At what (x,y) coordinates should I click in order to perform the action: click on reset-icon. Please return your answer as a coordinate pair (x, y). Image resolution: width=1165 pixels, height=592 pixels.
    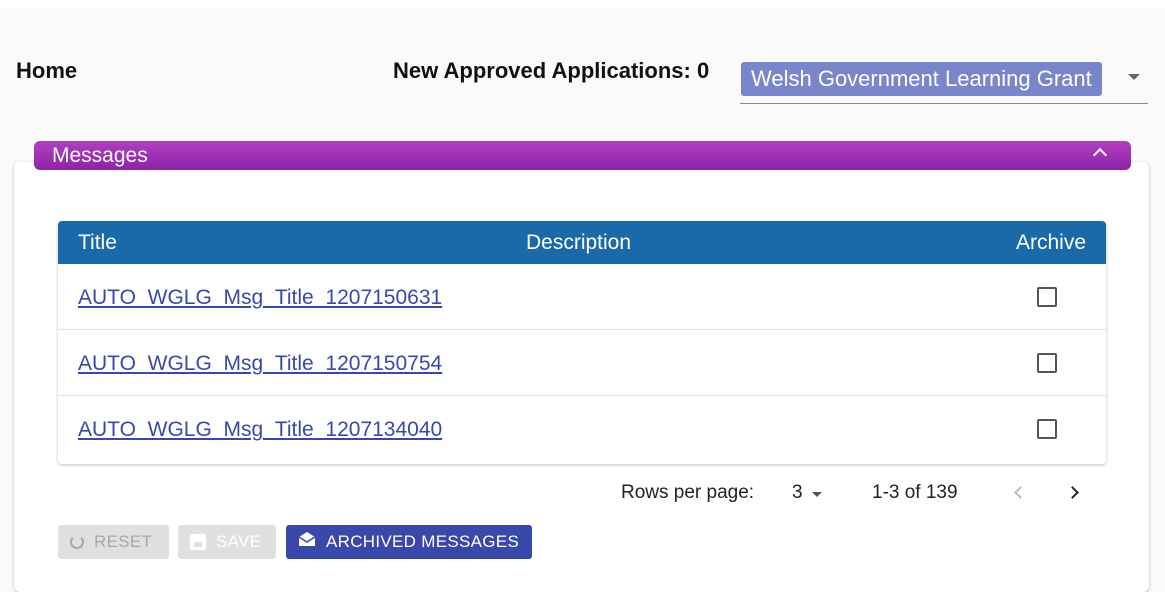
    Looking at the image, I should click on (77, 542).